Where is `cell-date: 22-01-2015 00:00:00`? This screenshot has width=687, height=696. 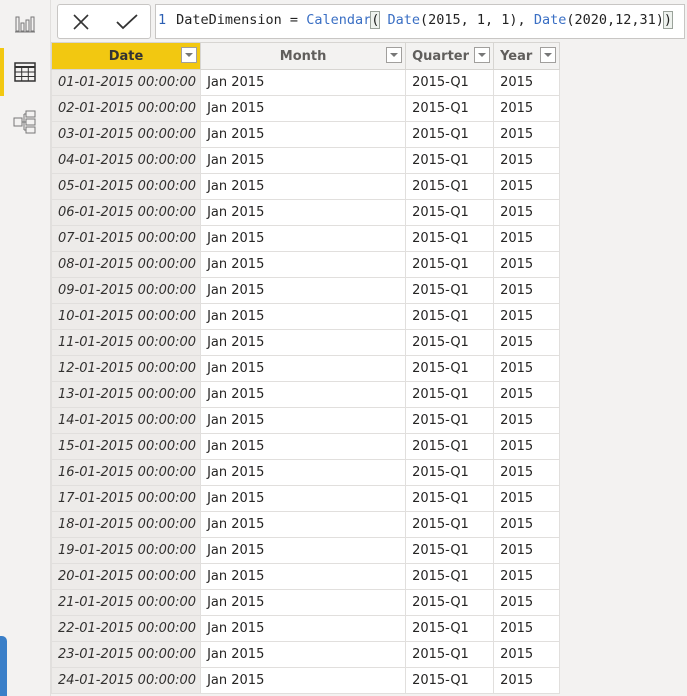 cell-date: 22-01-2015 00:00:00 is located at coordinates (126, 628).